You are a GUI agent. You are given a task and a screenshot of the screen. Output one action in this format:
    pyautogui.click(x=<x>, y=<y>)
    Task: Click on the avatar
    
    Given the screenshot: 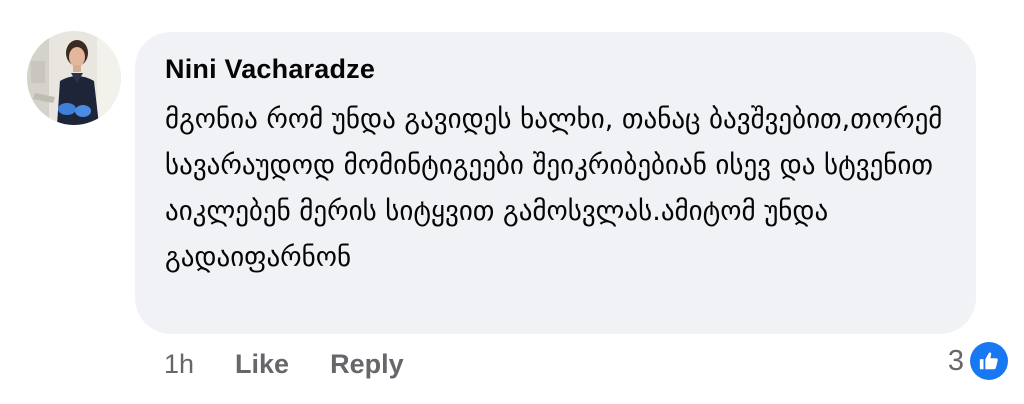 What is the action you would take?
    pyautogui.click(x=74, y=78)
    